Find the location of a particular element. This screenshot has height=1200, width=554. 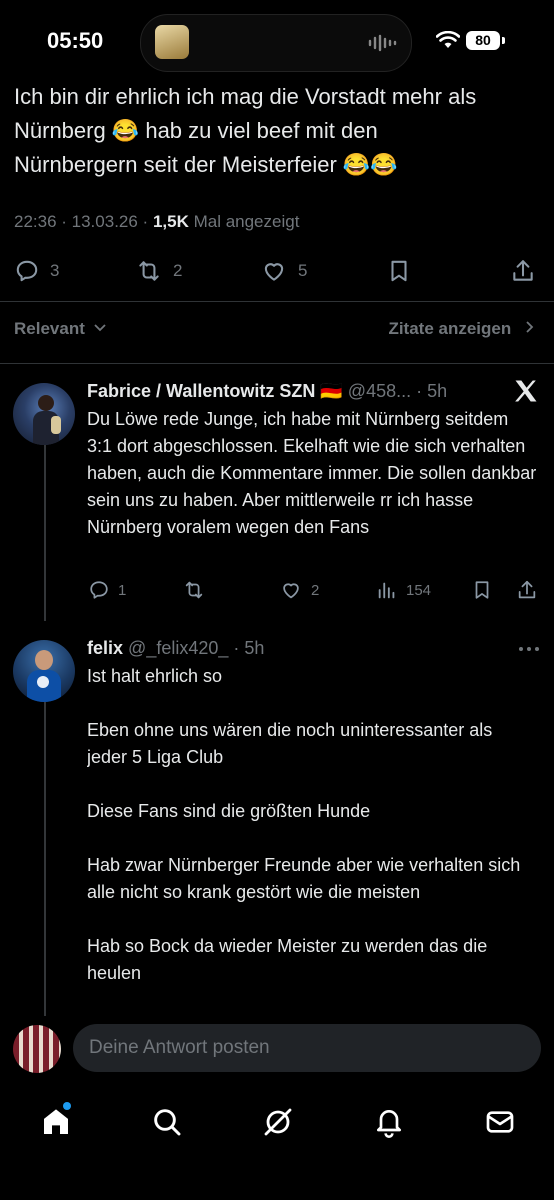

reply-author-name: Fabrice / Wallentowitz SZN 🇩🇪 is located at coordinates (215, 391).